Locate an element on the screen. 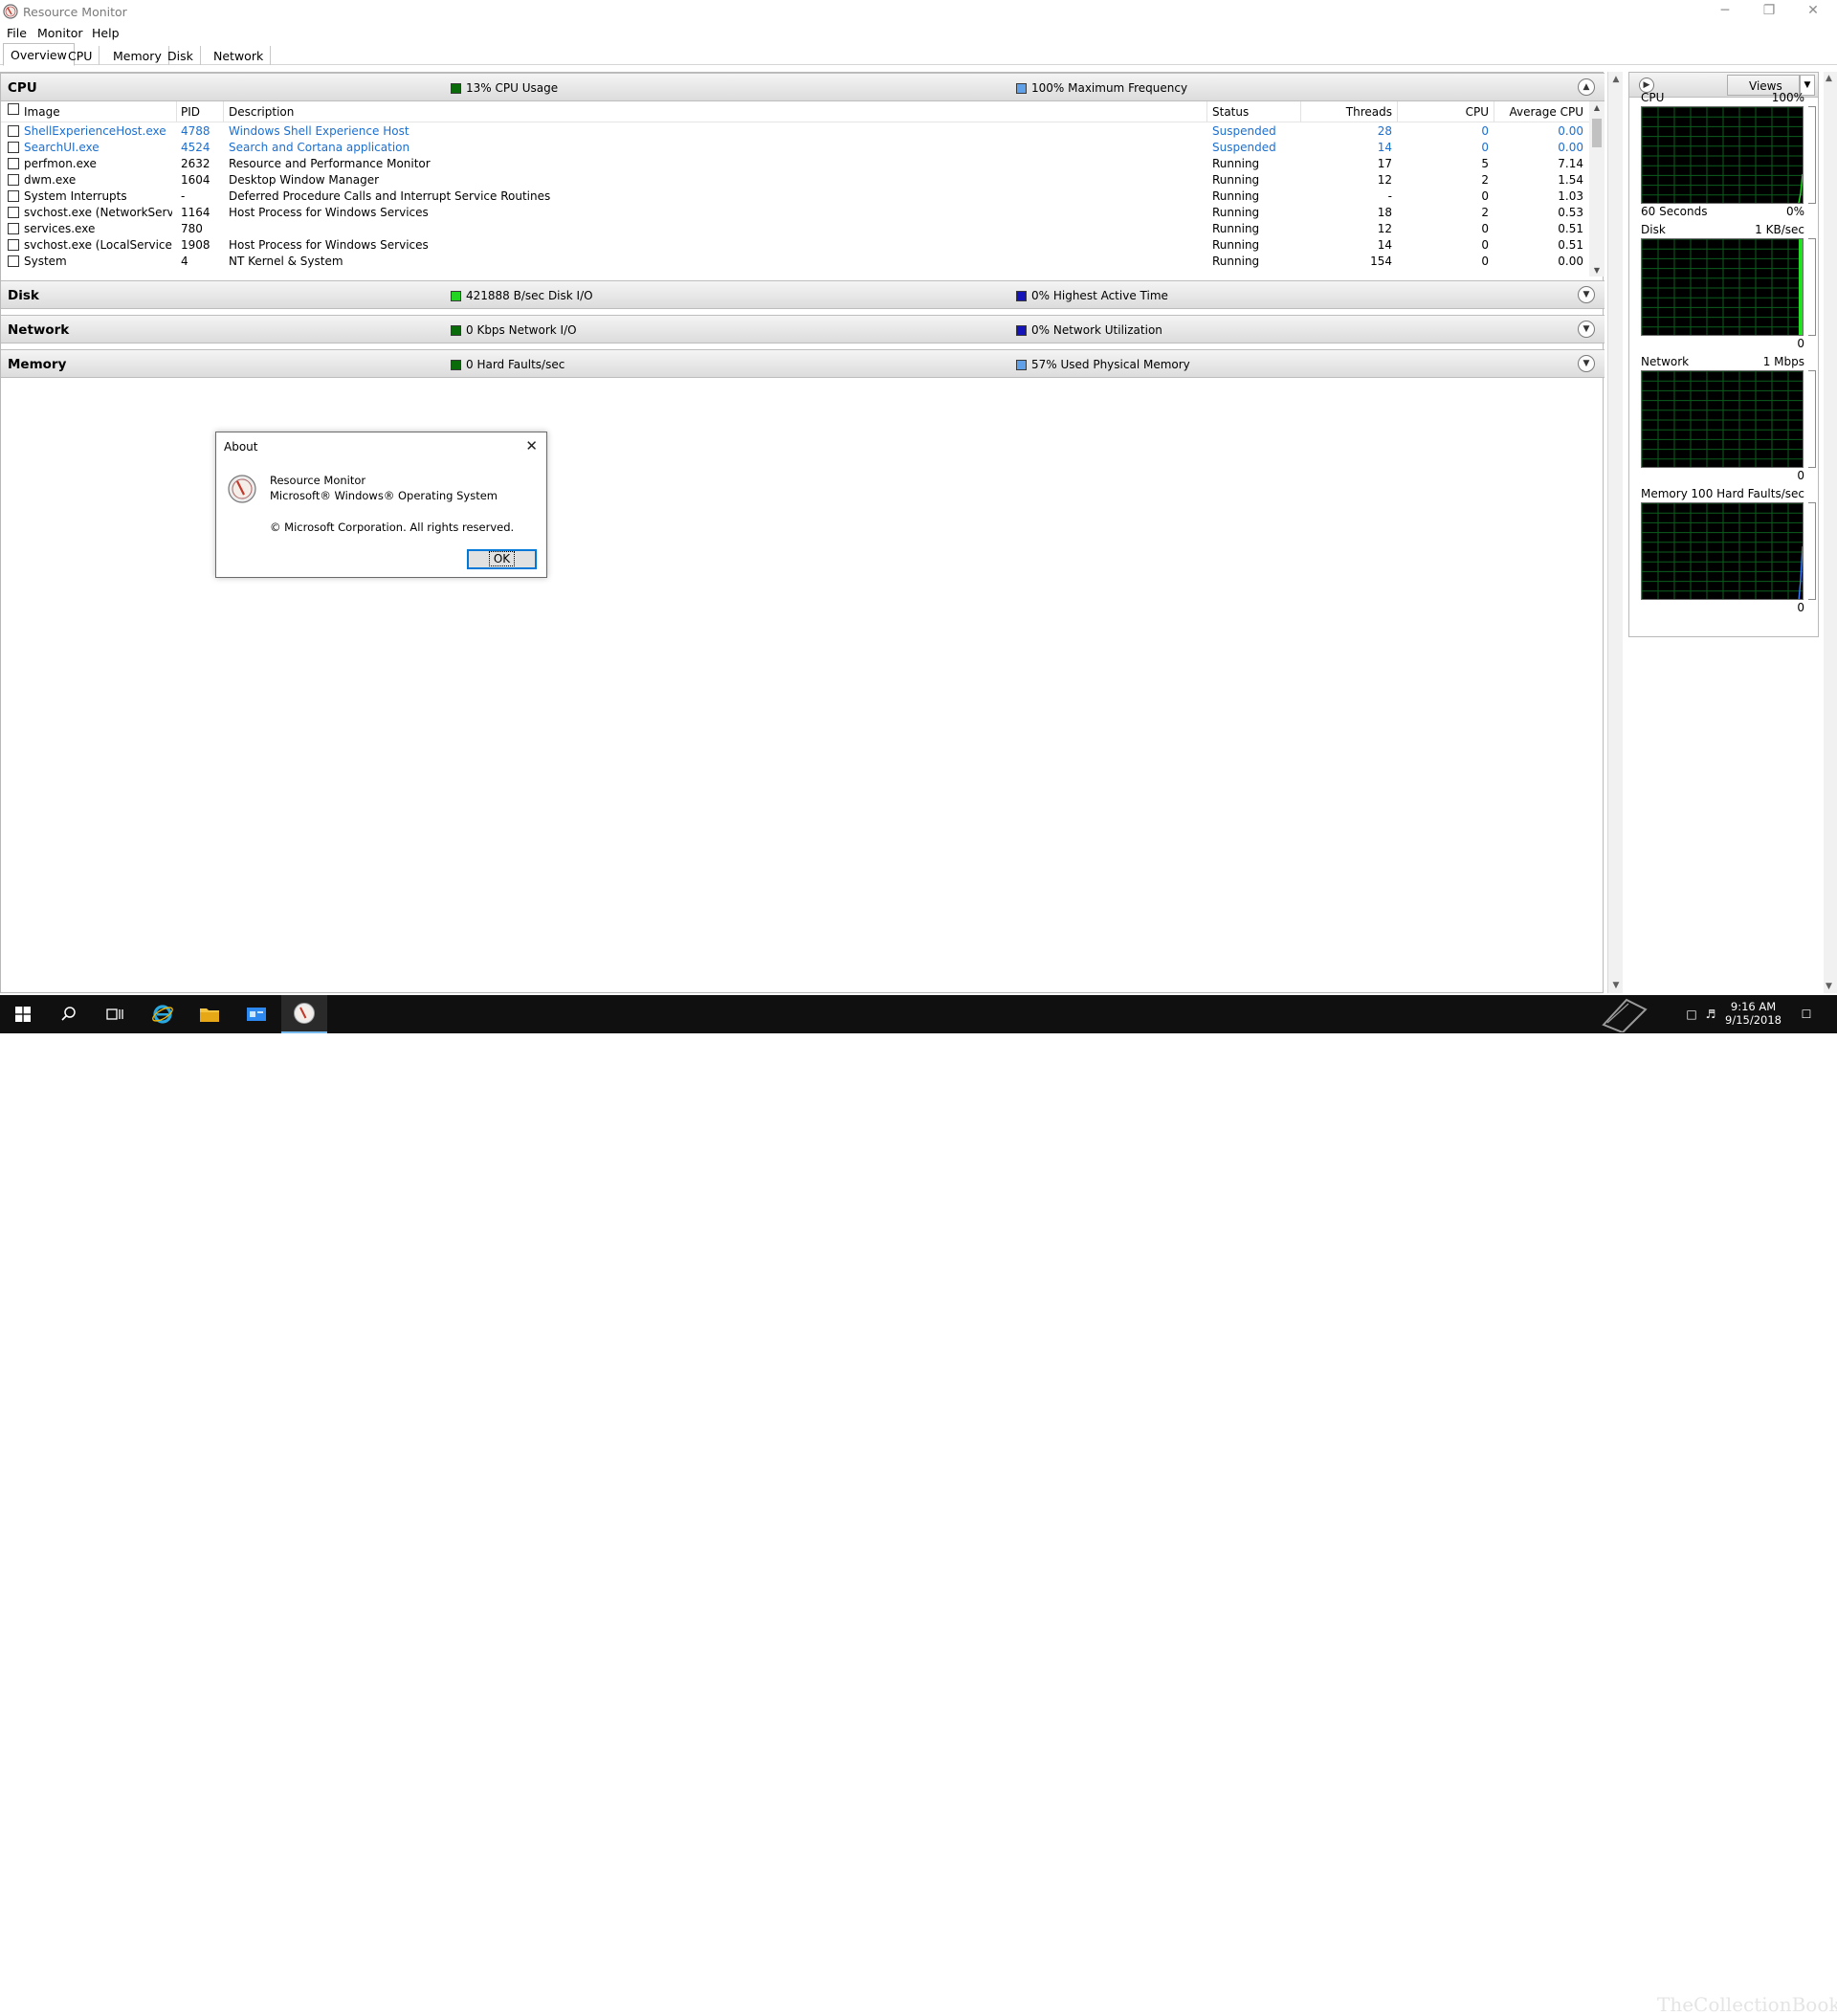 The width and height of the screenshot is (1837, 2016). server-manager-button is located at coordinates (256, 1014).